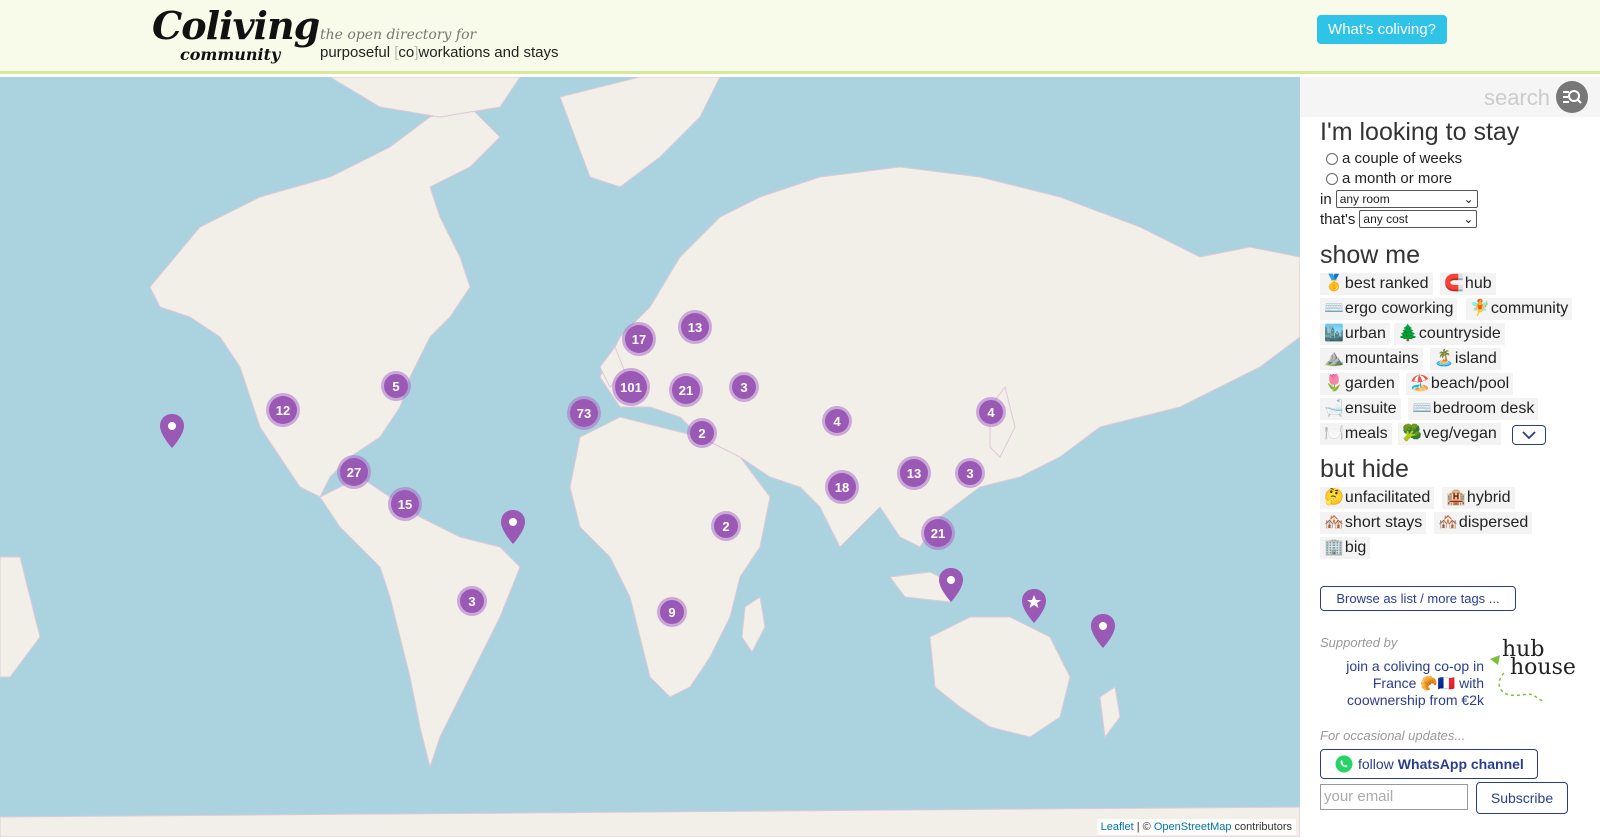  Describe the element at coordinates (1522, 798) in the screenshot. I see `subscribe-button: Subscribe` at that location.